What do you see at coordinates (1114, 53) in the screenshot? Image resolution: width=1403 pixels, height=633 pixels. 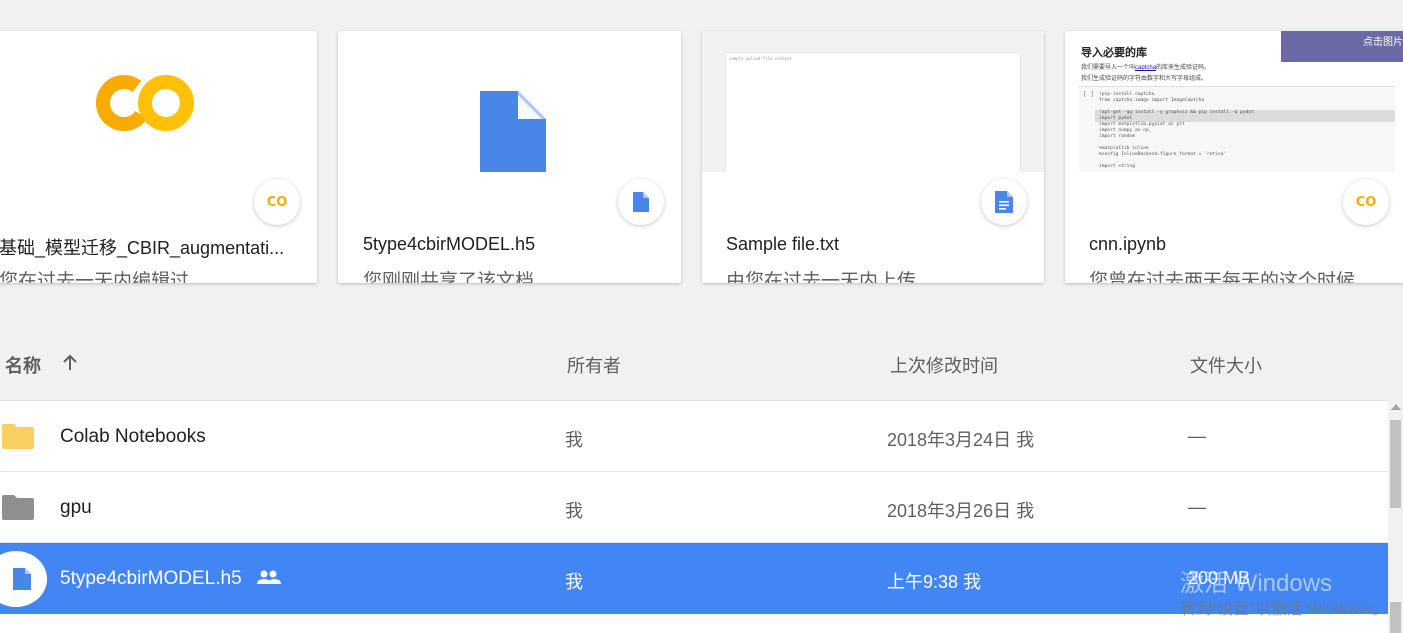 I see `preview-heading: 导入必要的库` at bounding box center [1114, 53].